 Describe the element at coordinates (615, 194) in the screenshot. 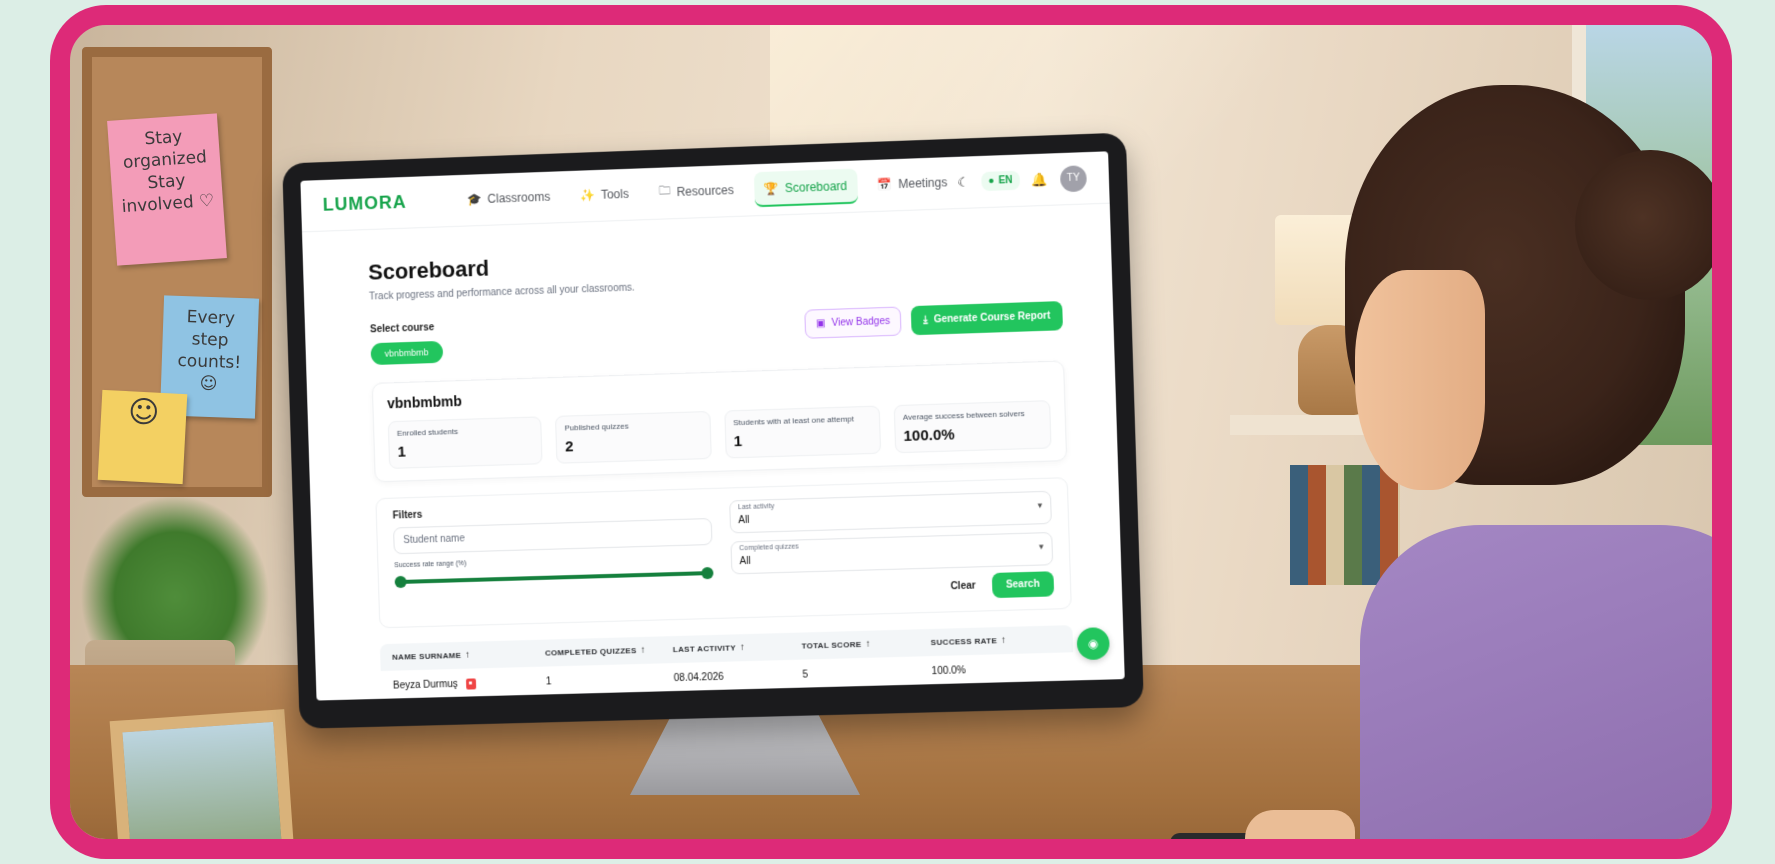

I see `nav-label: Tools` at that location.